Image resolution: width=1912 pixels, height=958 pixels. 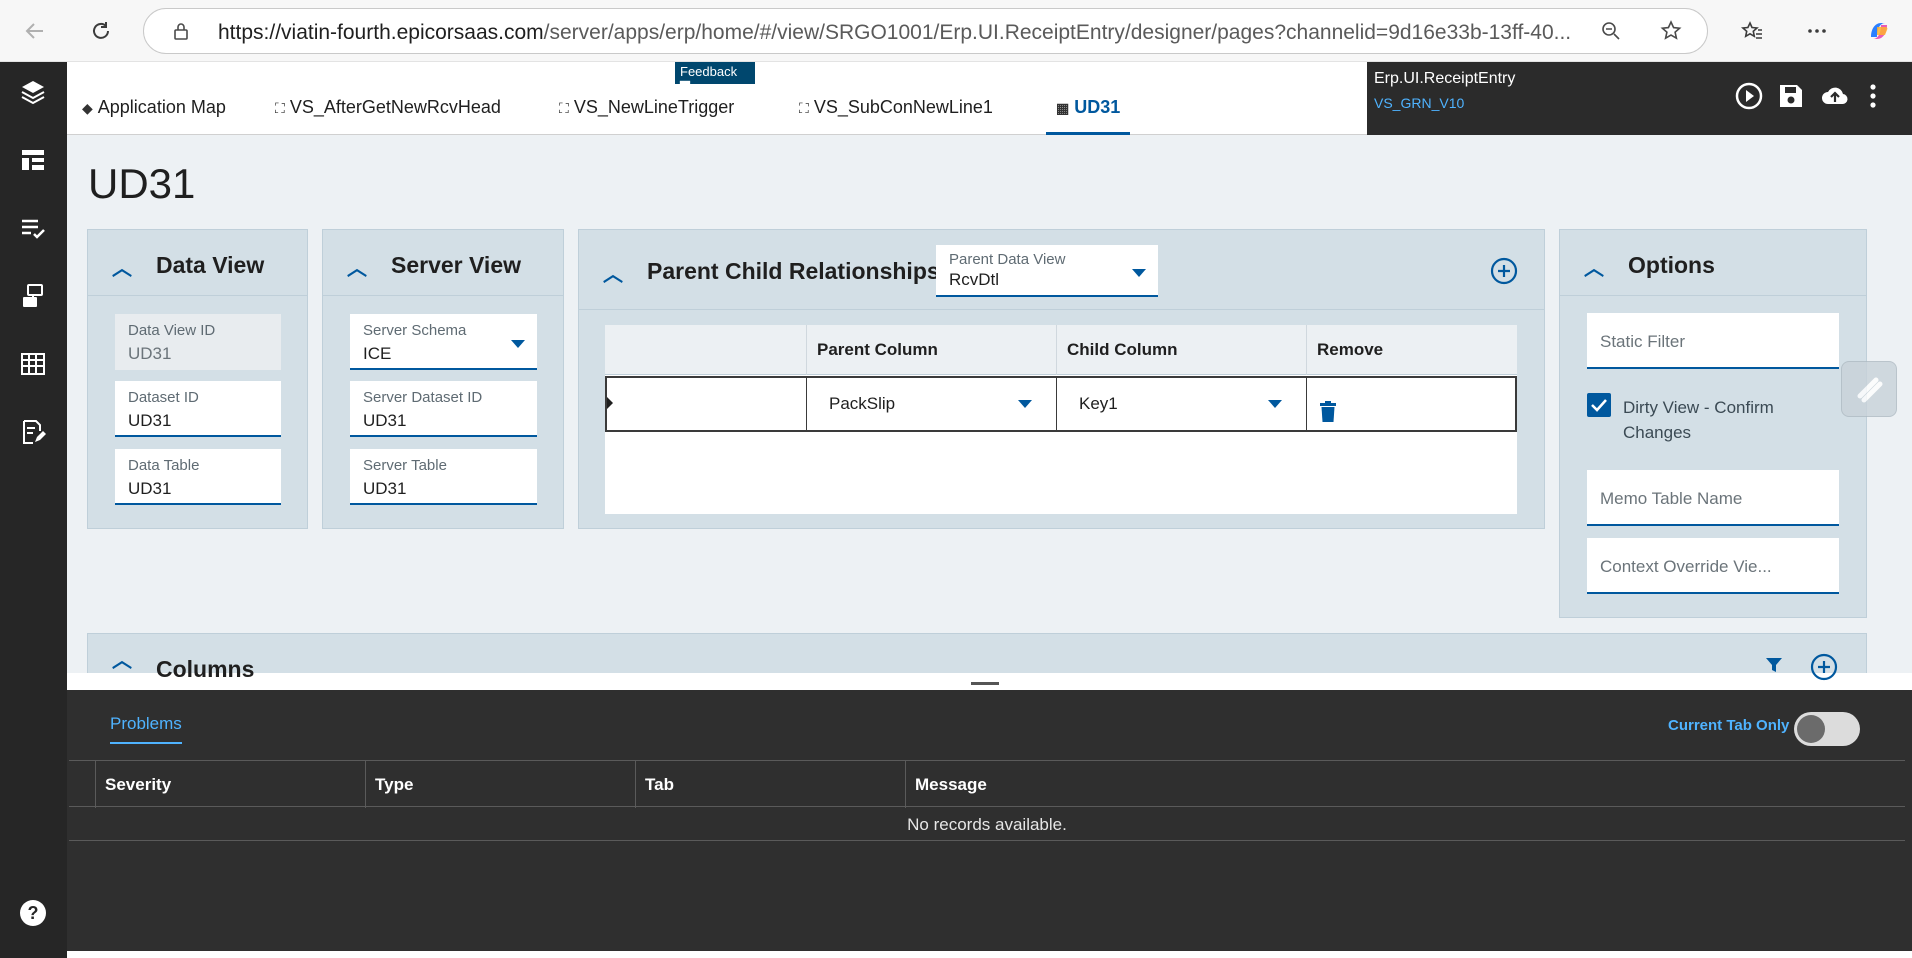 What do you see at coordinates (1729, 725) in the screenshot?
I see `current-tab-only-label: Current Tab Only` at bounding box center [1729, 725].